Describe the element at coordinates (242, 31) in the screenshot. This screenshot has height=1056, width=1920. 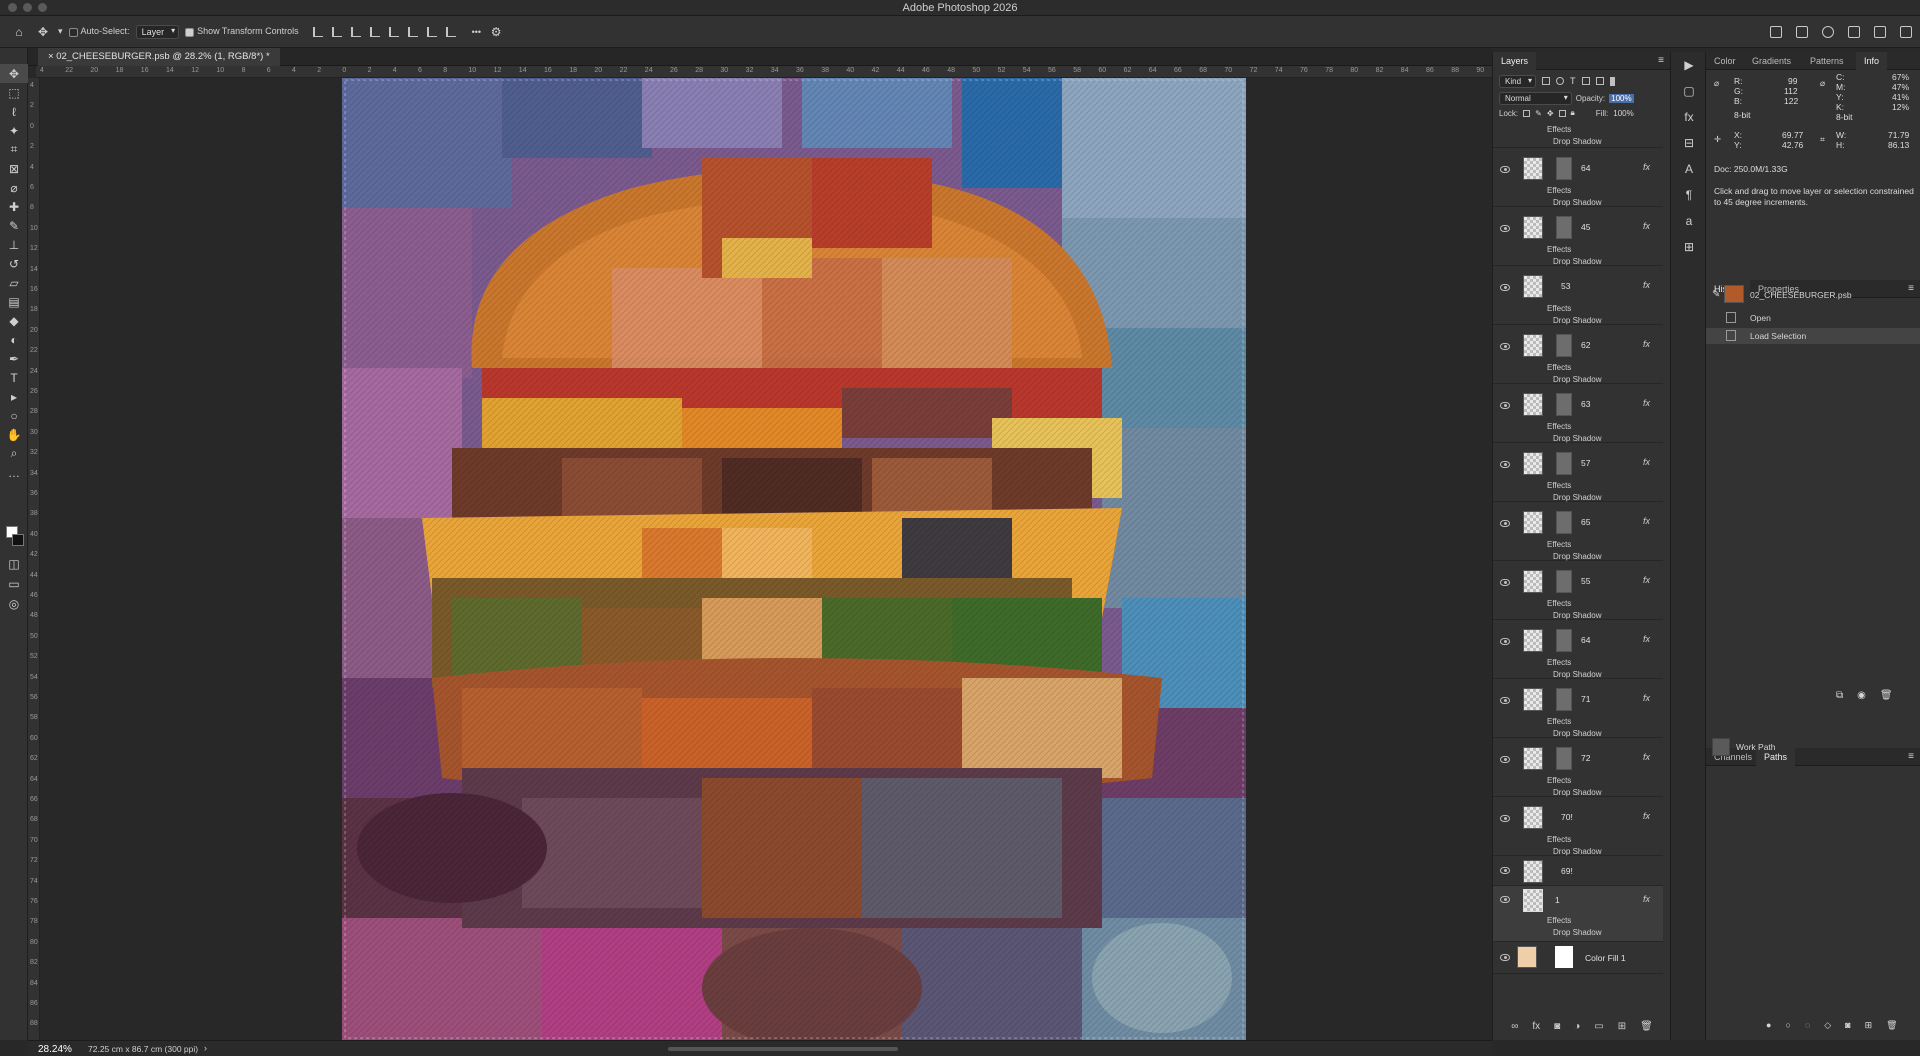
I see `show-transform-checkbox: Show Transform Controls` at that location.